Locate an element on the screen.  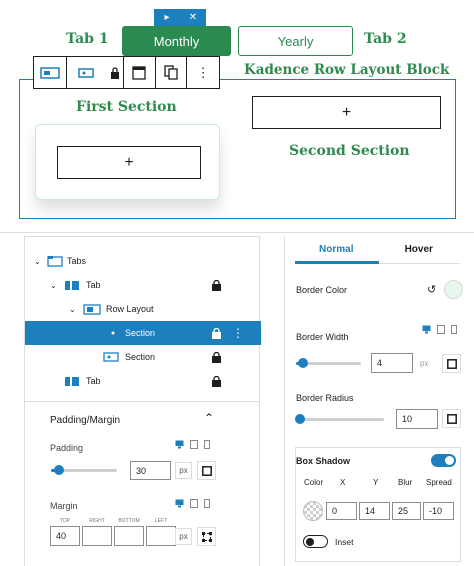
reset-icon: ↺ is located at coordinates (431, 289).